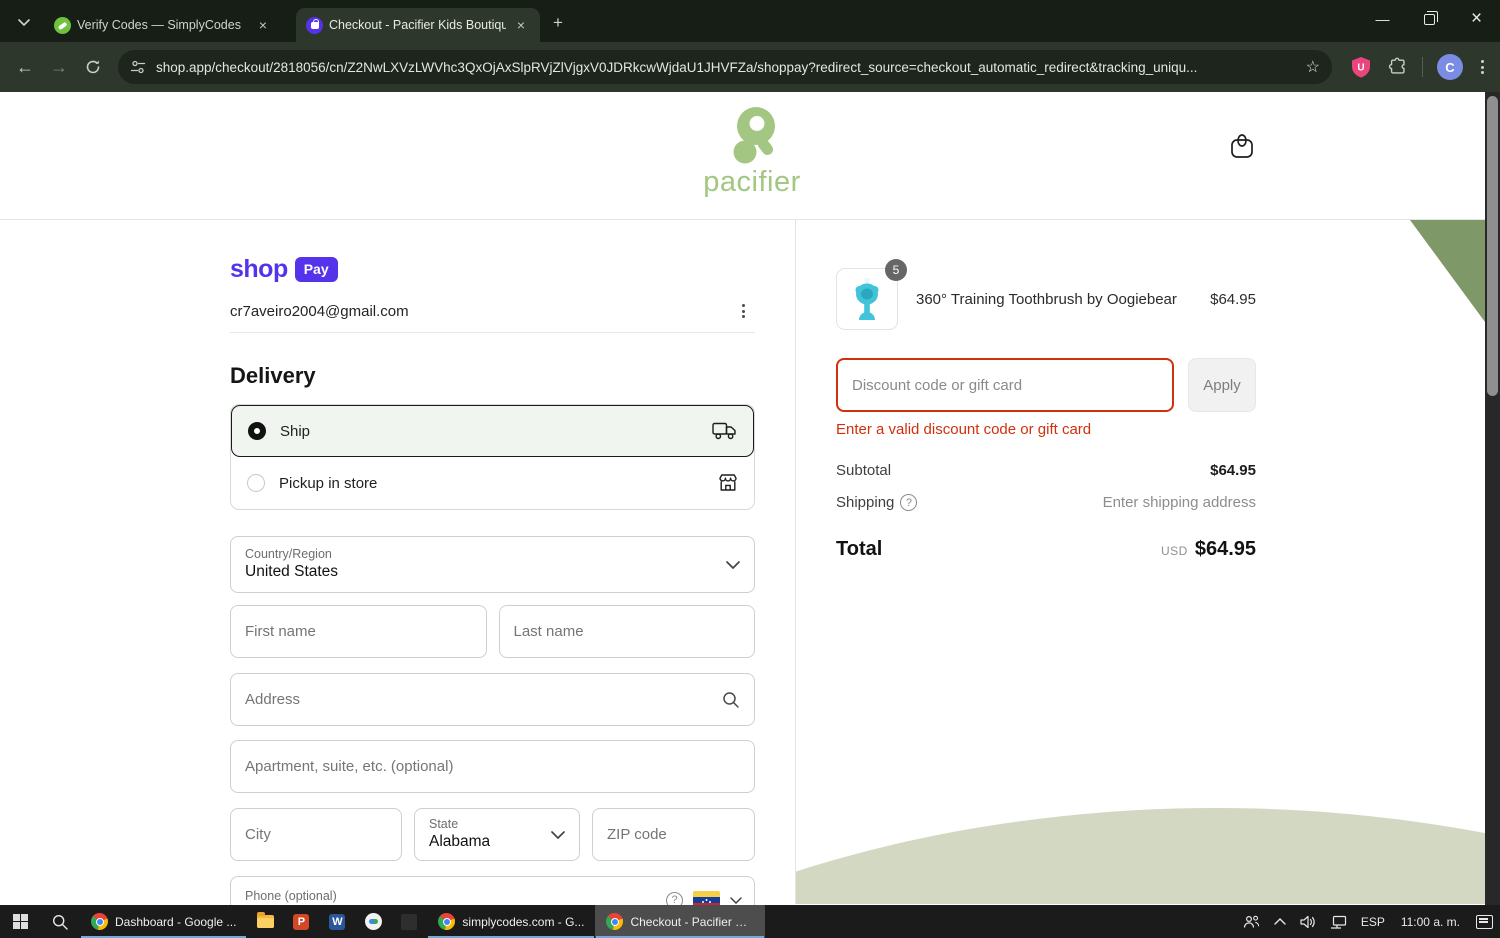 The width and height of the screenshot is (1500, 938). I want to click on first-name-field, so click(358, 631).